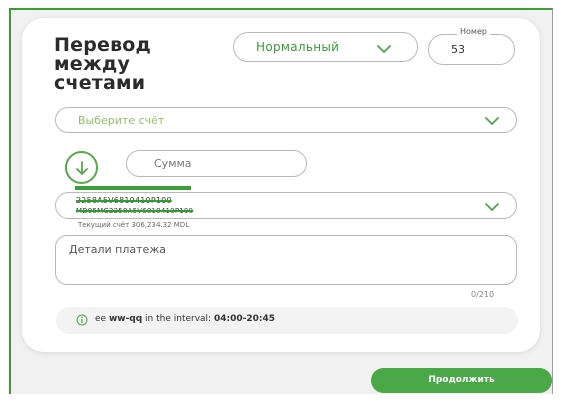 Image resolution: width=563 pixels, height=402 pixels. I want to click on character-counter: 0/210, so click(483, 294).